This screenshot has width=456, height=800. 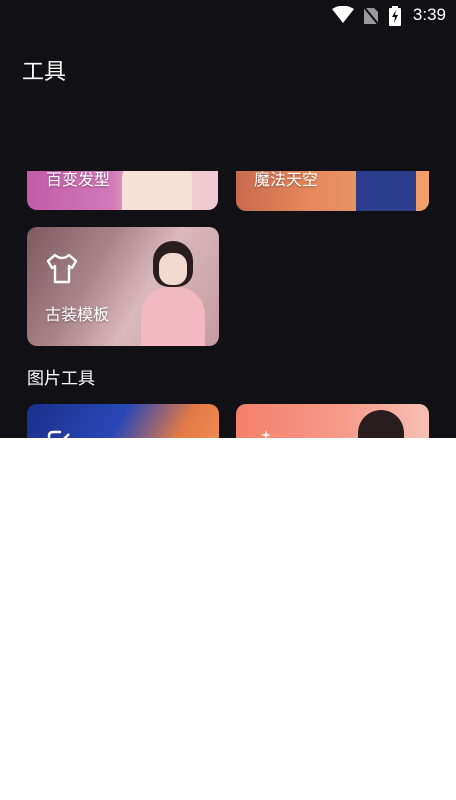 What do you see at coordinates (77, 314) in the screenshot?
I see `card-label: 古装模板` at bounding box center [77, 314].